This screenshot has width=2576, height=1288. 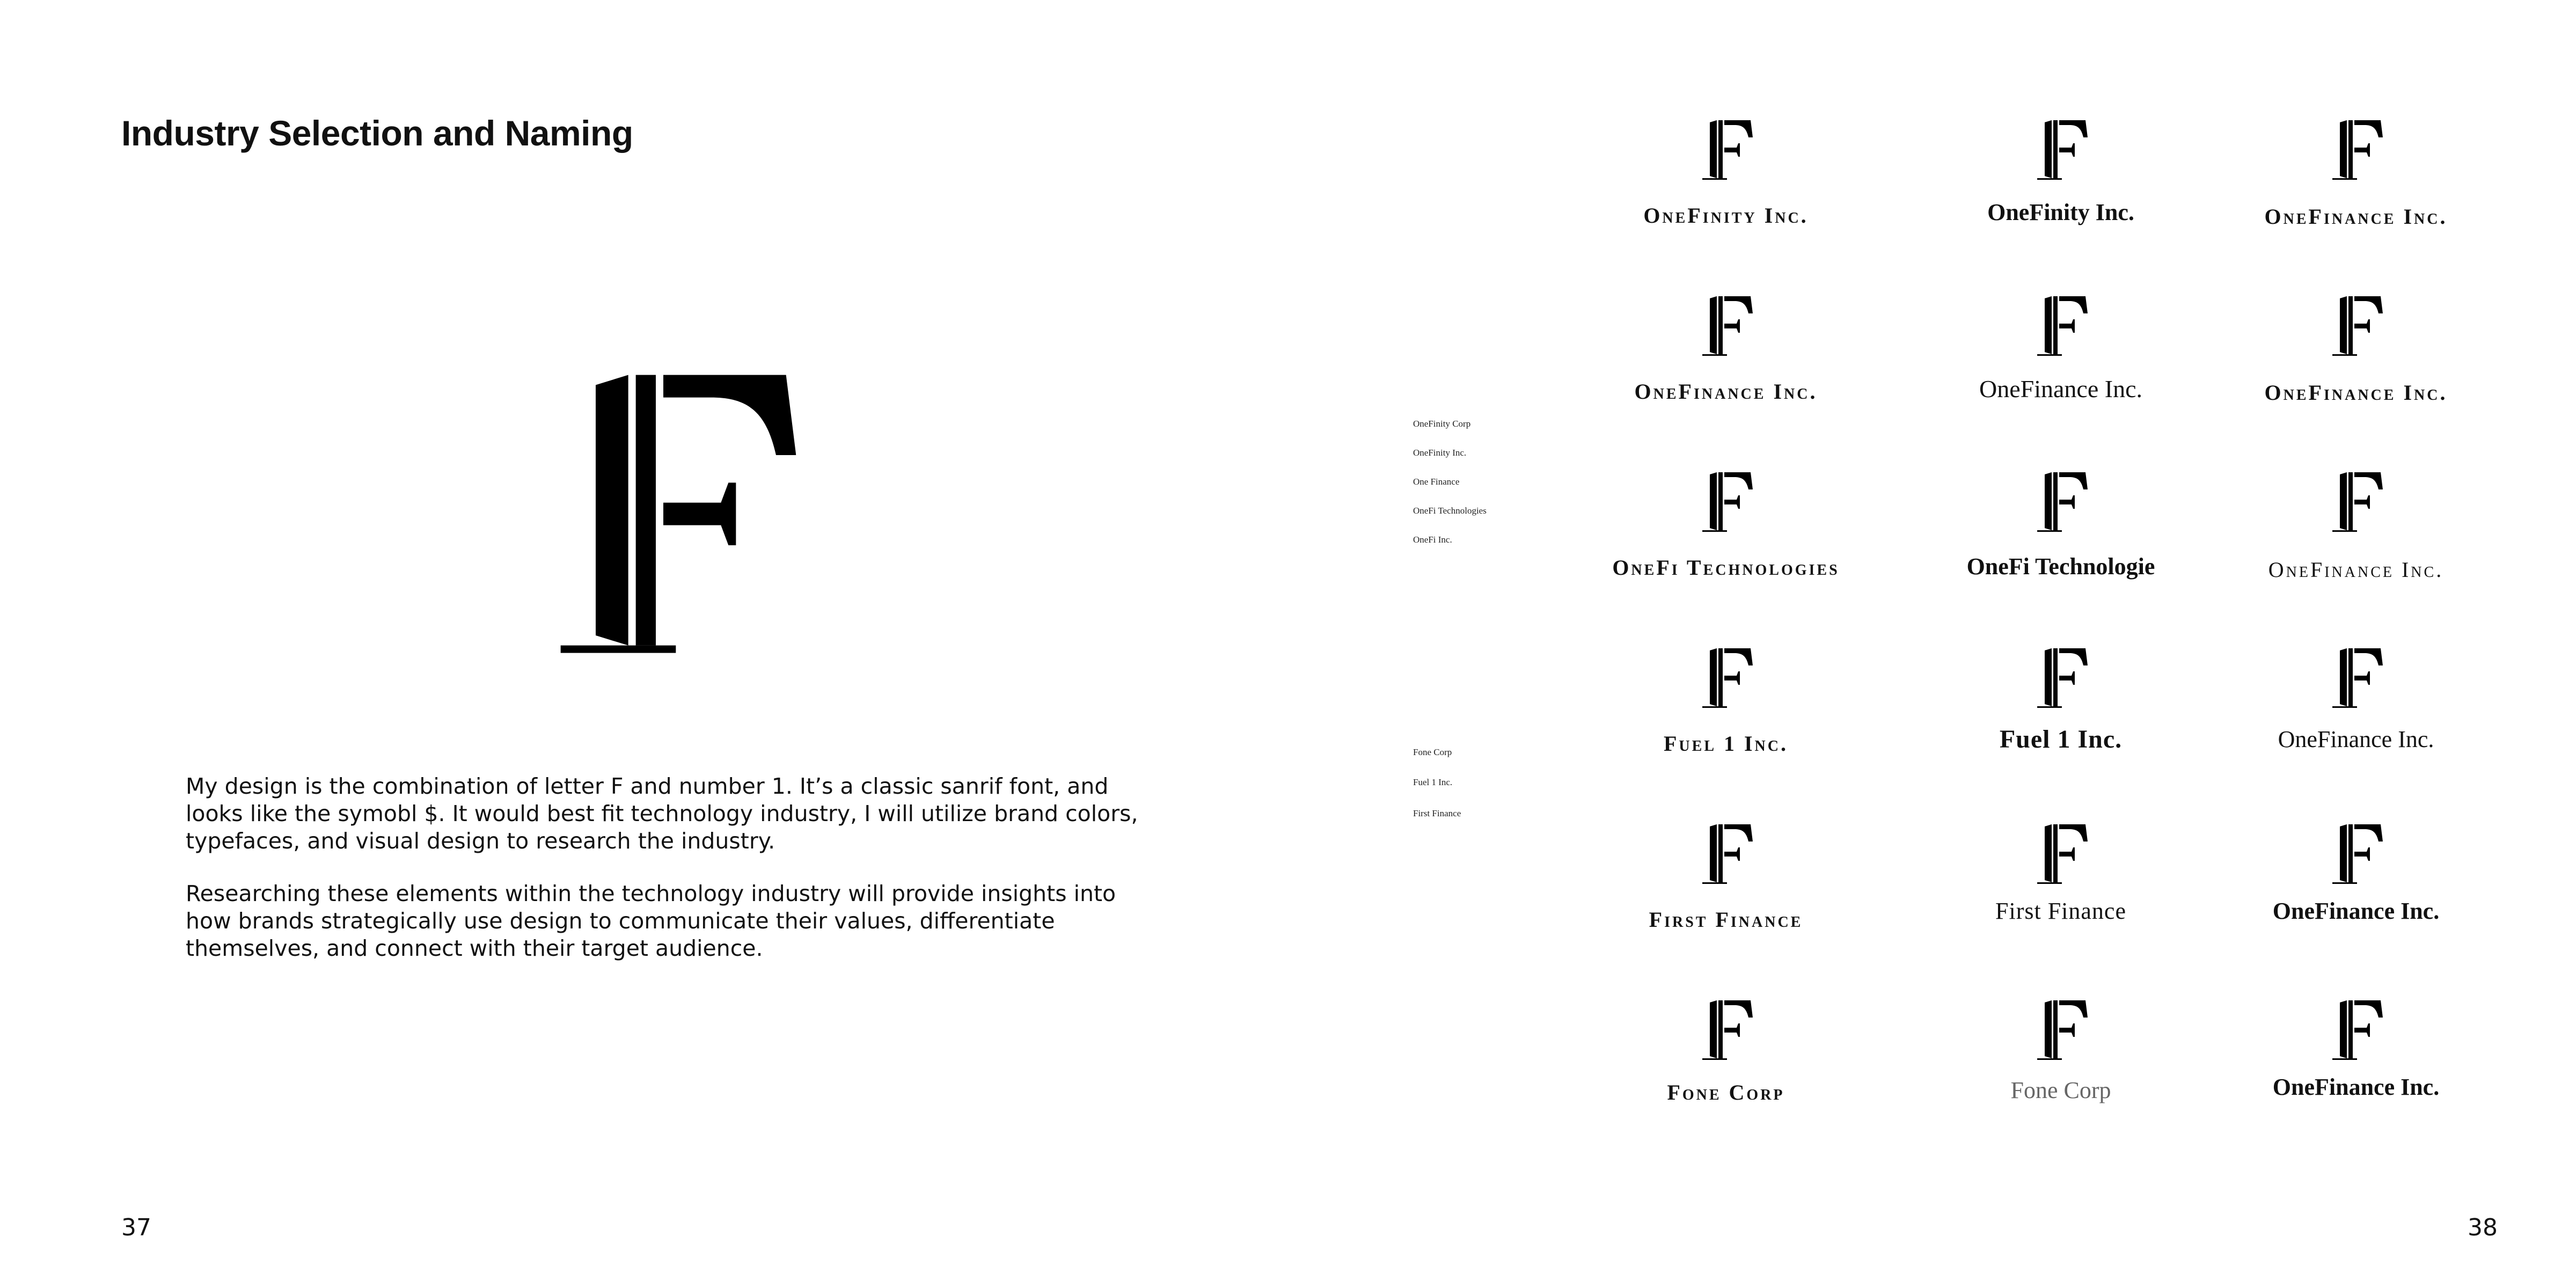 What do you see at coordinates (1437, 813) in the screenshot?
I see `name-list-item: First Finance` at bounding box center [1437, 813].